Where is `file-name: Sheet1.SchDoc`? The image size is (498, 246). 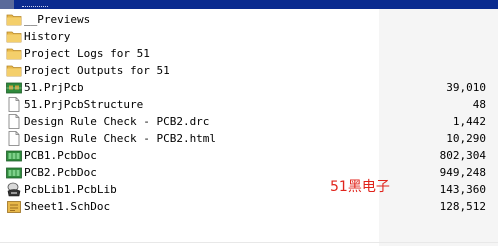 file-name: Sheet1.SchDoc is located at coordinates (67, 206).